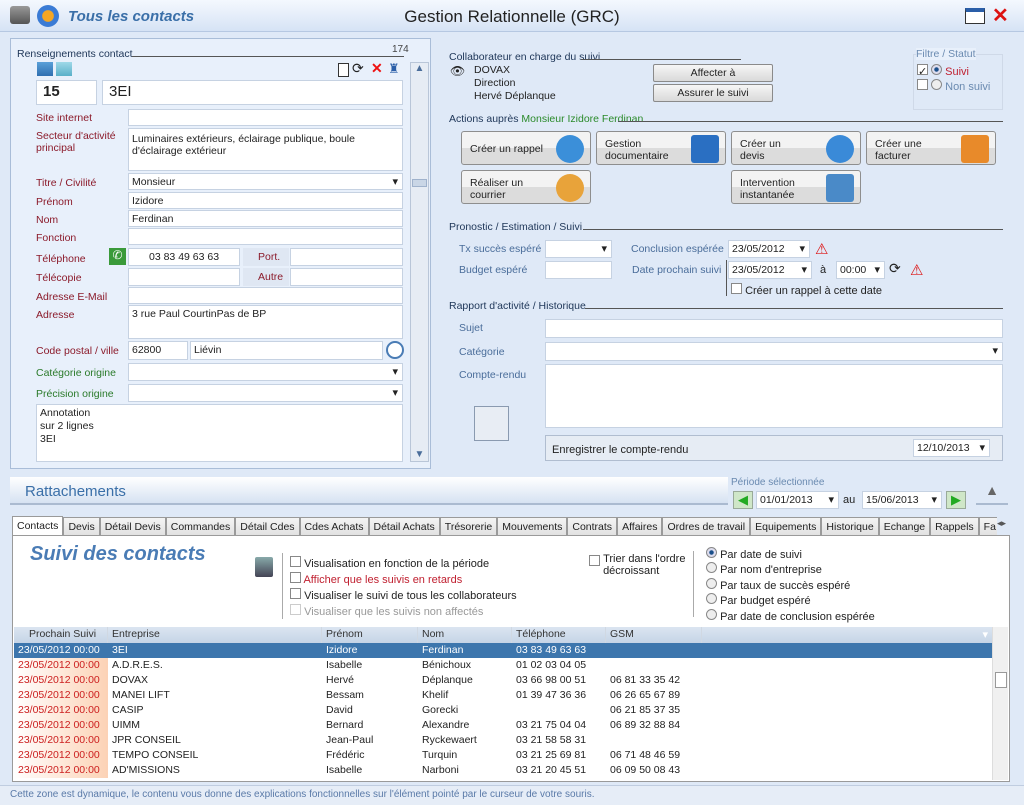 The width and height of the screenshot is (1024, 805). What do you see at coordinates (850, 526) in the screenshot?
I see `tab-historique: Historique` at bounding box center [850, 526].